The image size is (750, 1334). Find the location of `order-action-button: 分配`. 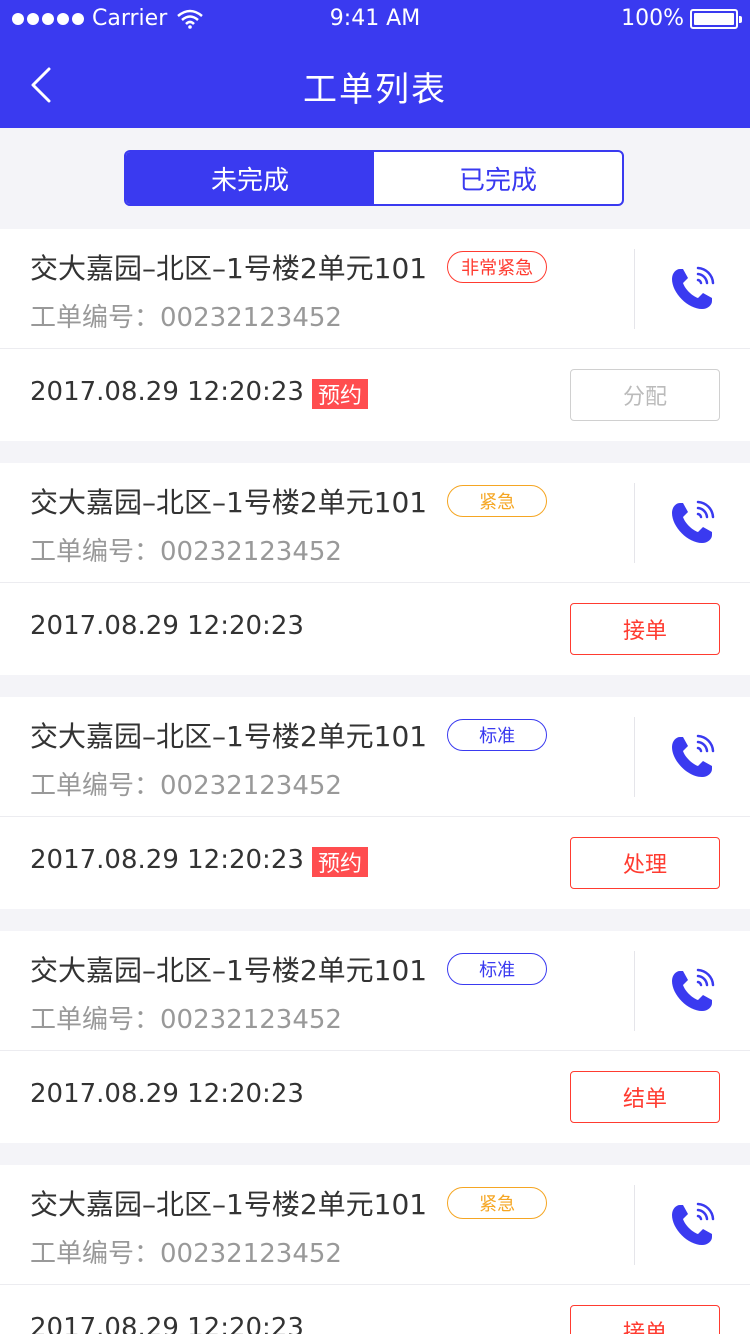

order-action-button: 分配 is located at coordinates (645, 395).